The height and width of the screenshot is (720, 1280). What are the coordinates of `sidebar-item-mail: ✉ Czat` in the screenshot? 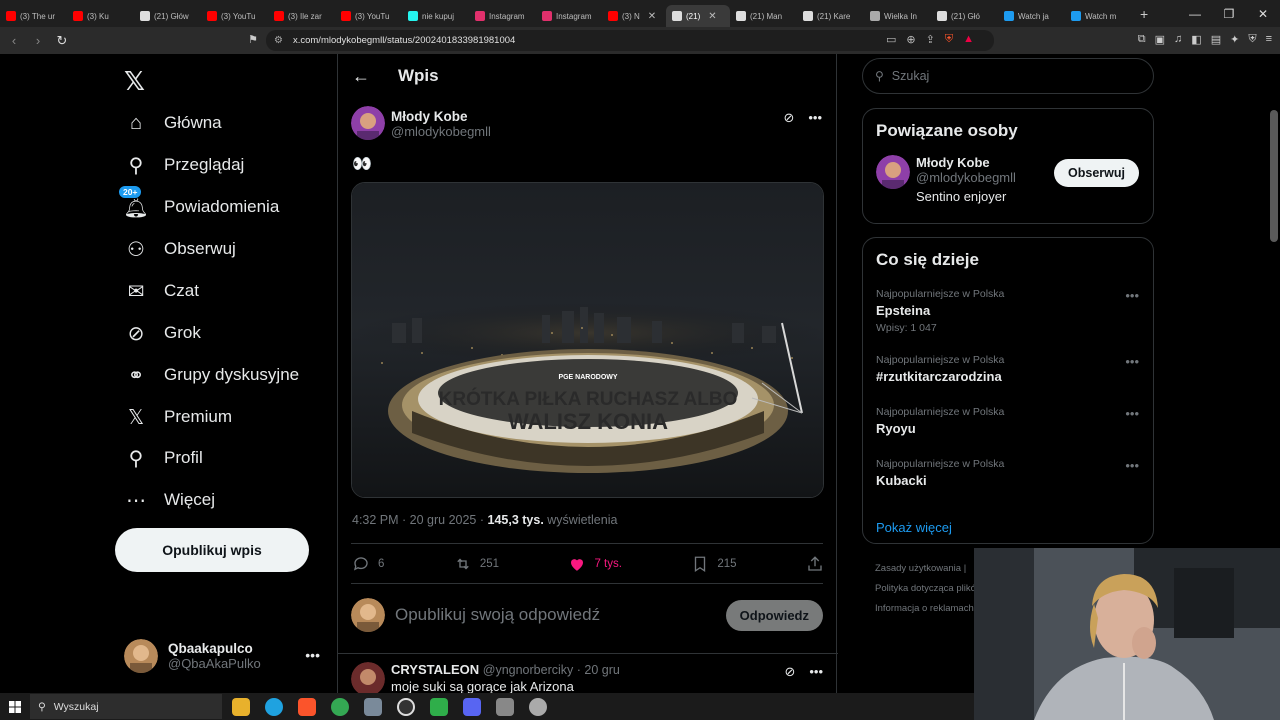 It's located at (161, 291).